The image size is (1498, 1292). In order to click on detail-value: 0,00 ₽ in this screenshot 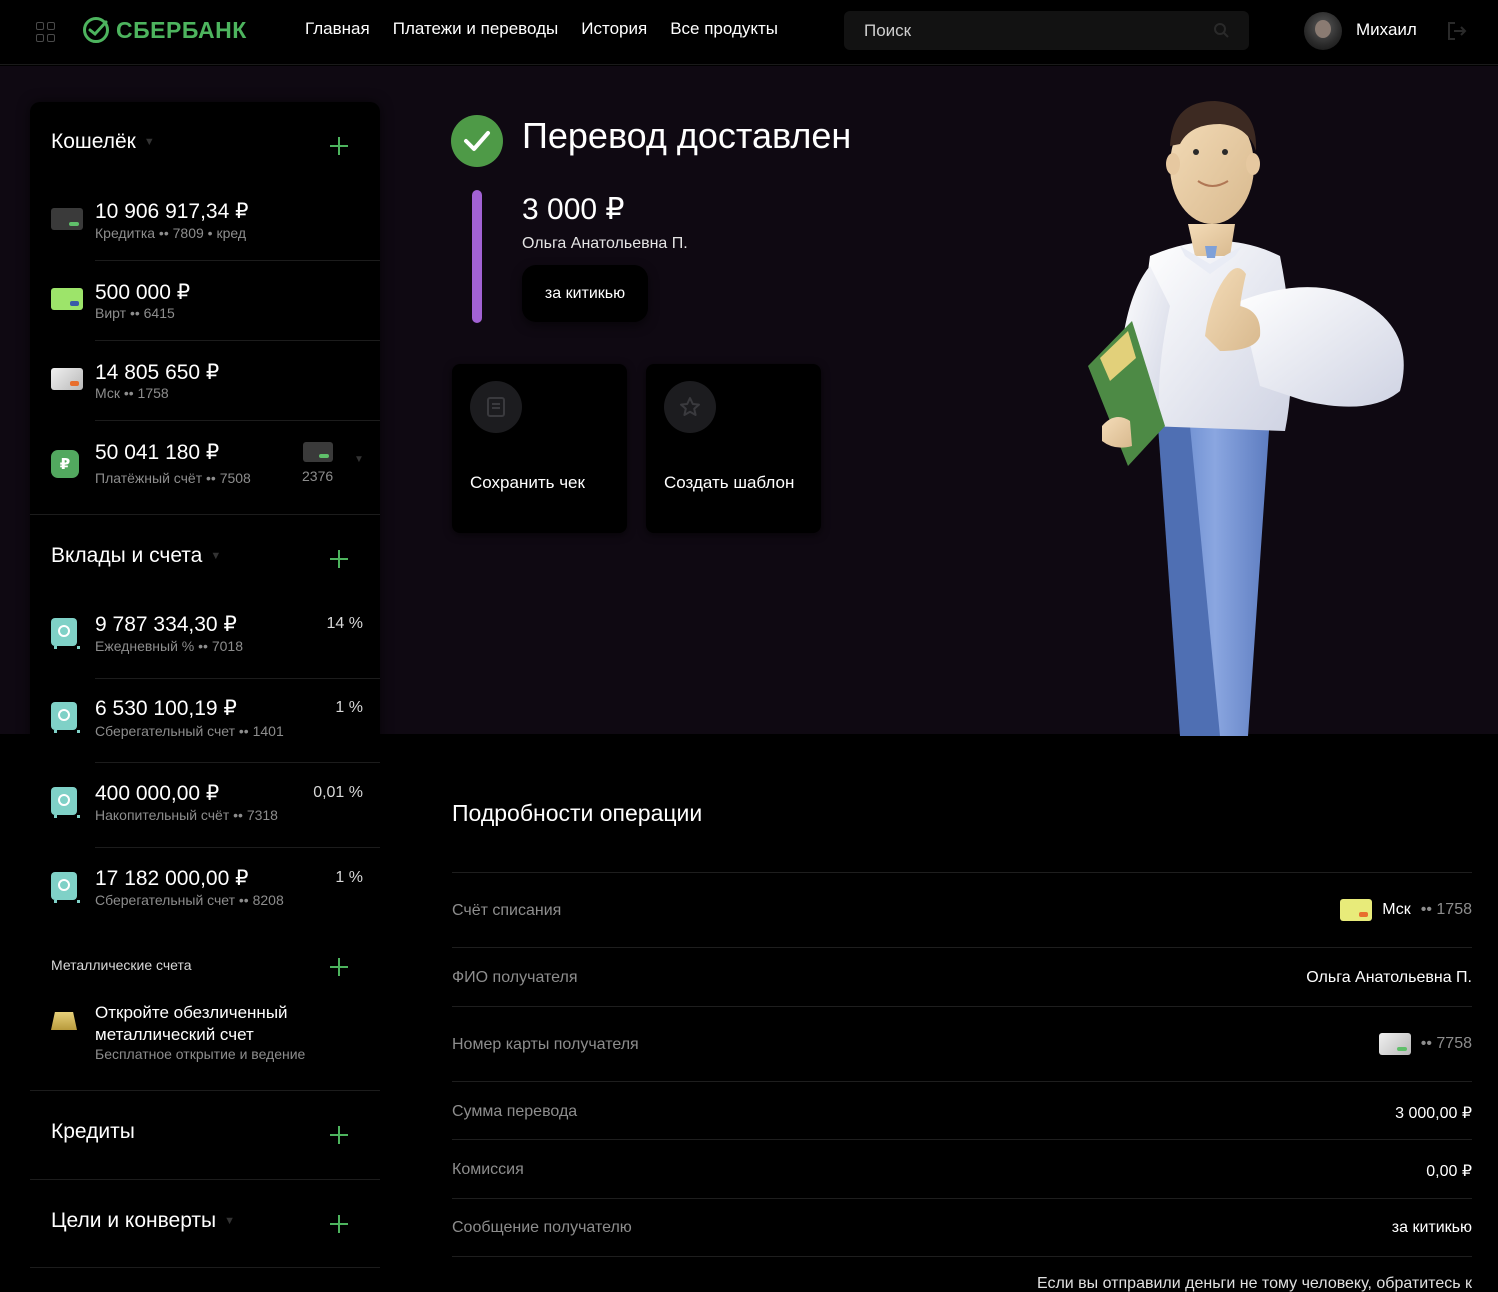, I will do `click(1449, 1171)`.